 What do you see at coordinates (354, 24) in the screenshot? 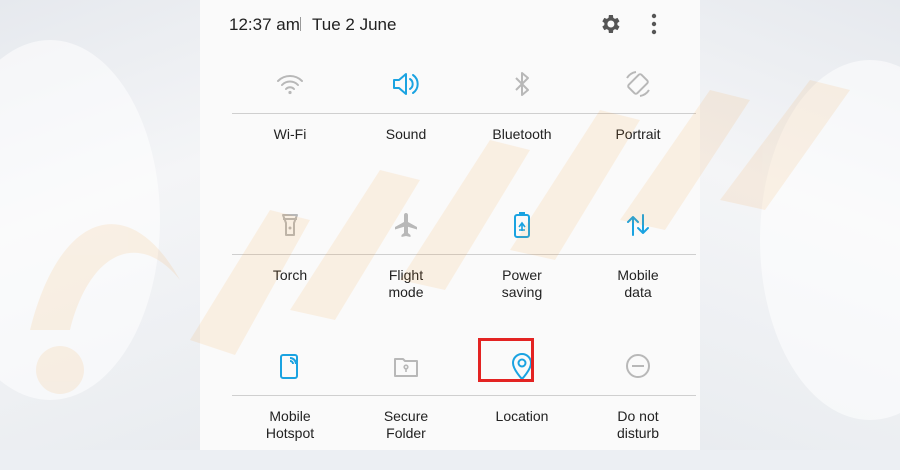
I see `date-label: Tue 2 June` at bounding box center [354, 24].